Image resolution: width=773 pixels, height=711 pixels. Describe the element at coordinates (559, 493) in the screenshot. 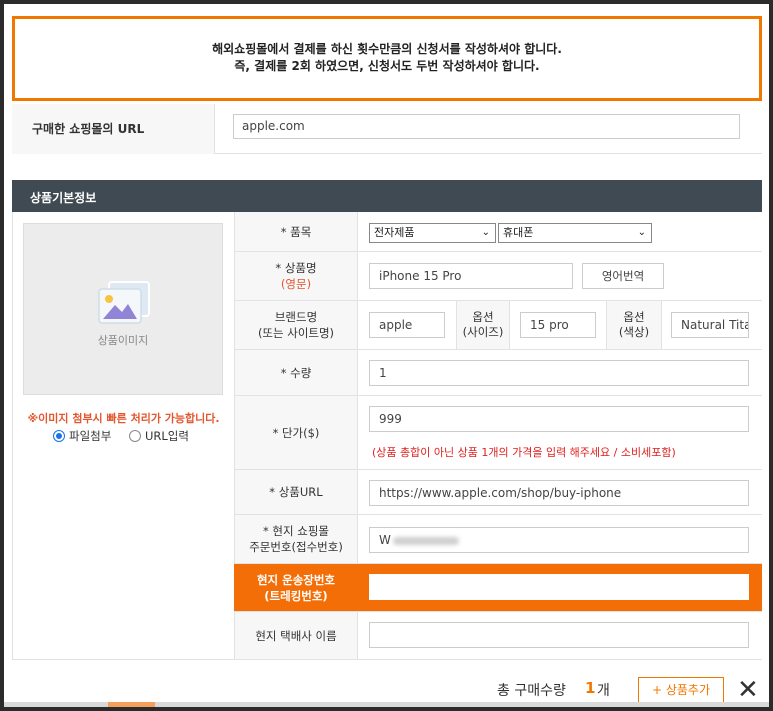

I see `product-url-input: https://www.apple.com/shop/buy-iphone` at that location.